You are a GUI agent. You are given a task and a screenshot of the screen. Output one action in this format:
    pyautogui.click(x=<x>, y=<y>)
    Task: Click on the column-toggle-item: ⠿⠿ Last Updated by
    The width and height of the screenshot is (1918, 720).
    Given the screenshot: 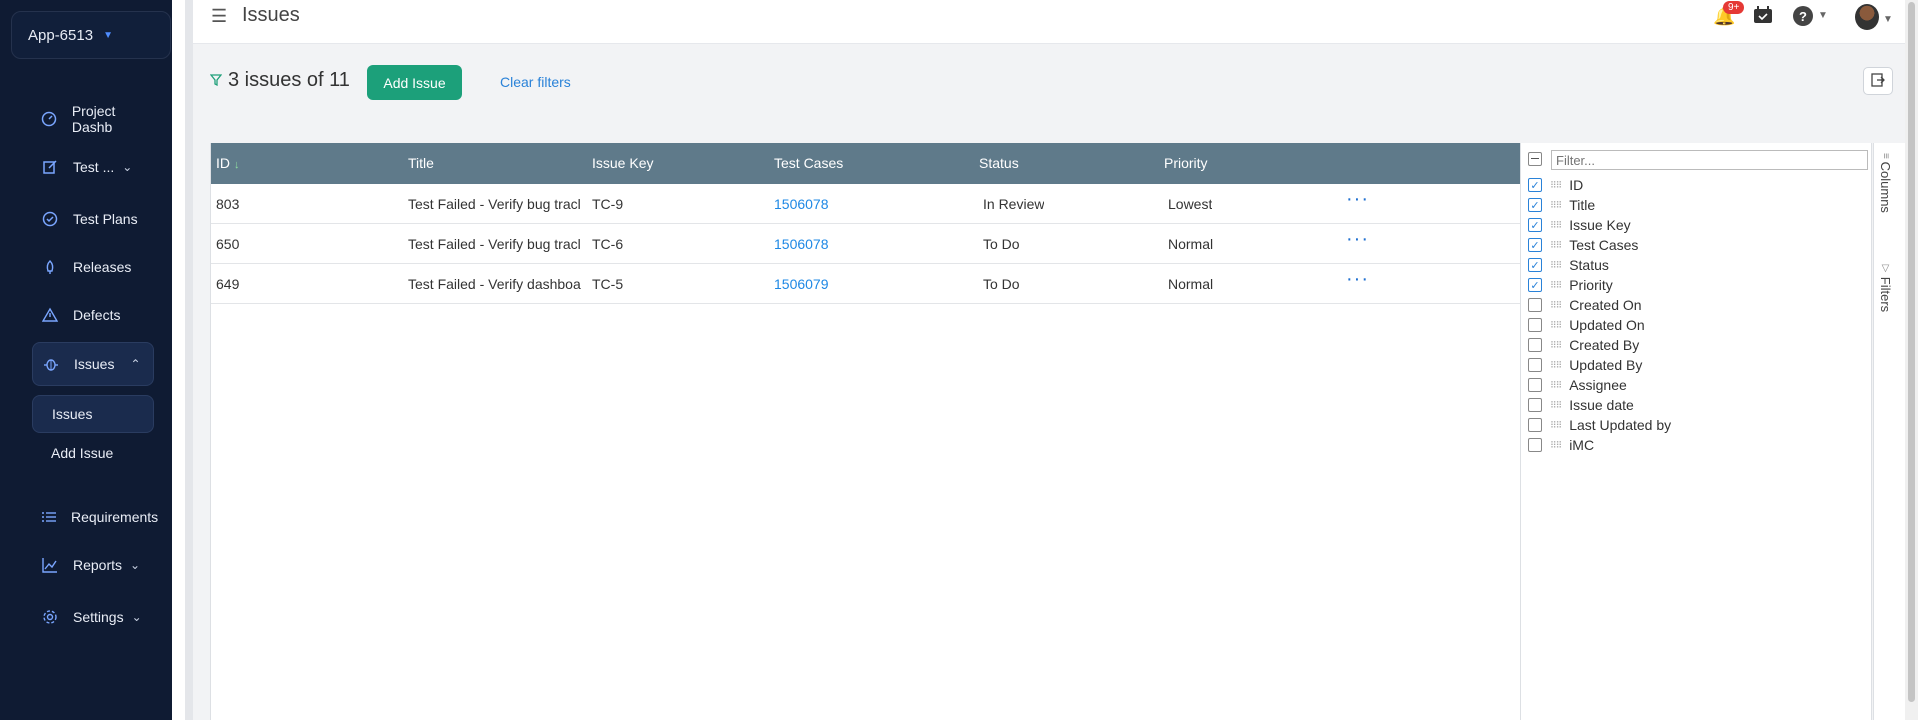 What is the action you would take?
    pyautogui.click(x=1599, y=425)
    